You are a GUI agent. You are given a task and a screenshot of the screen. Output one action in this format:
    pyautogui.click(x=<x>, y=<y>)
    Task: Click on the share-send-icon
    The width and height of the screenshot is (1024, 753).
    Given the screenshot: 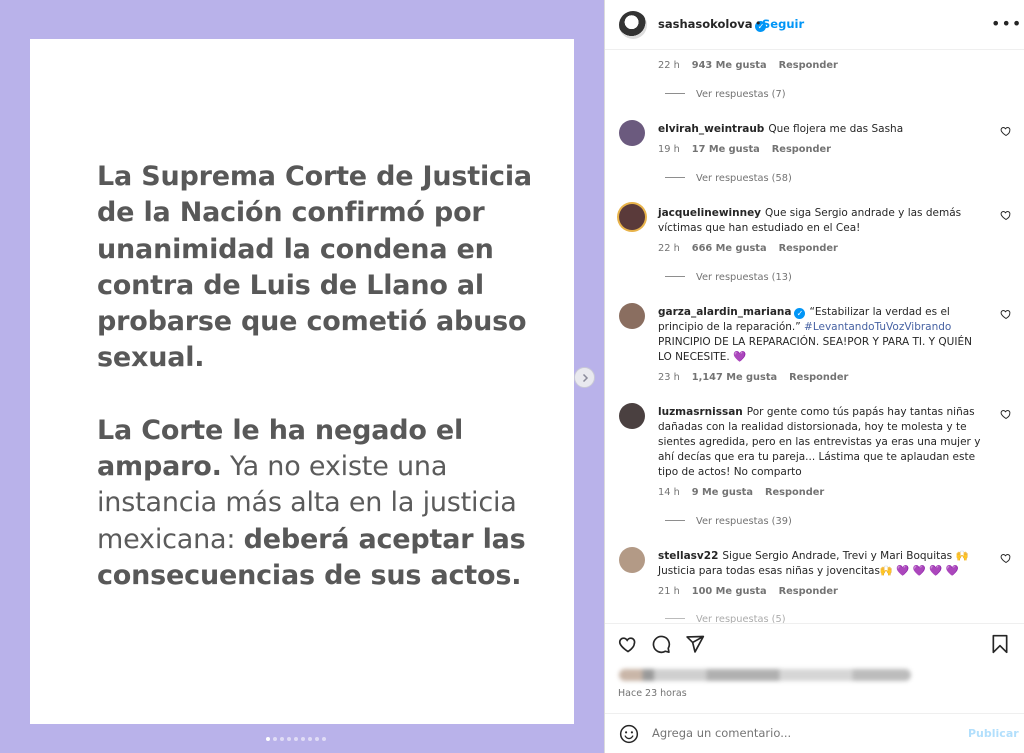 What is the action you would take?
    pyautogui.click(x=695, y=644)
    